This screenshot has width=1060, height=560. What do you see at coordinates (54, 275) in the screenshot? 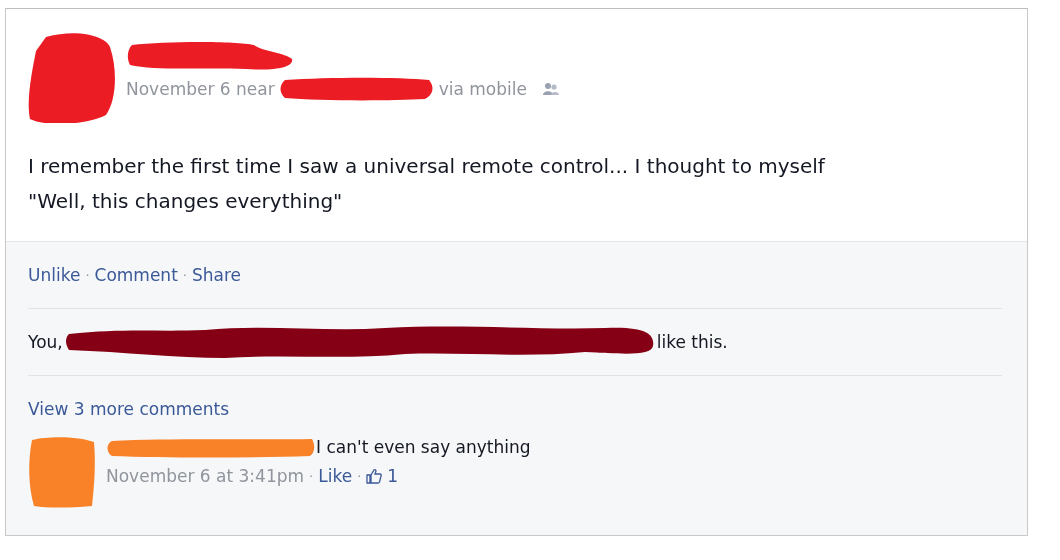
I see `action-link: Unlike` at bounding box center [54, 275].